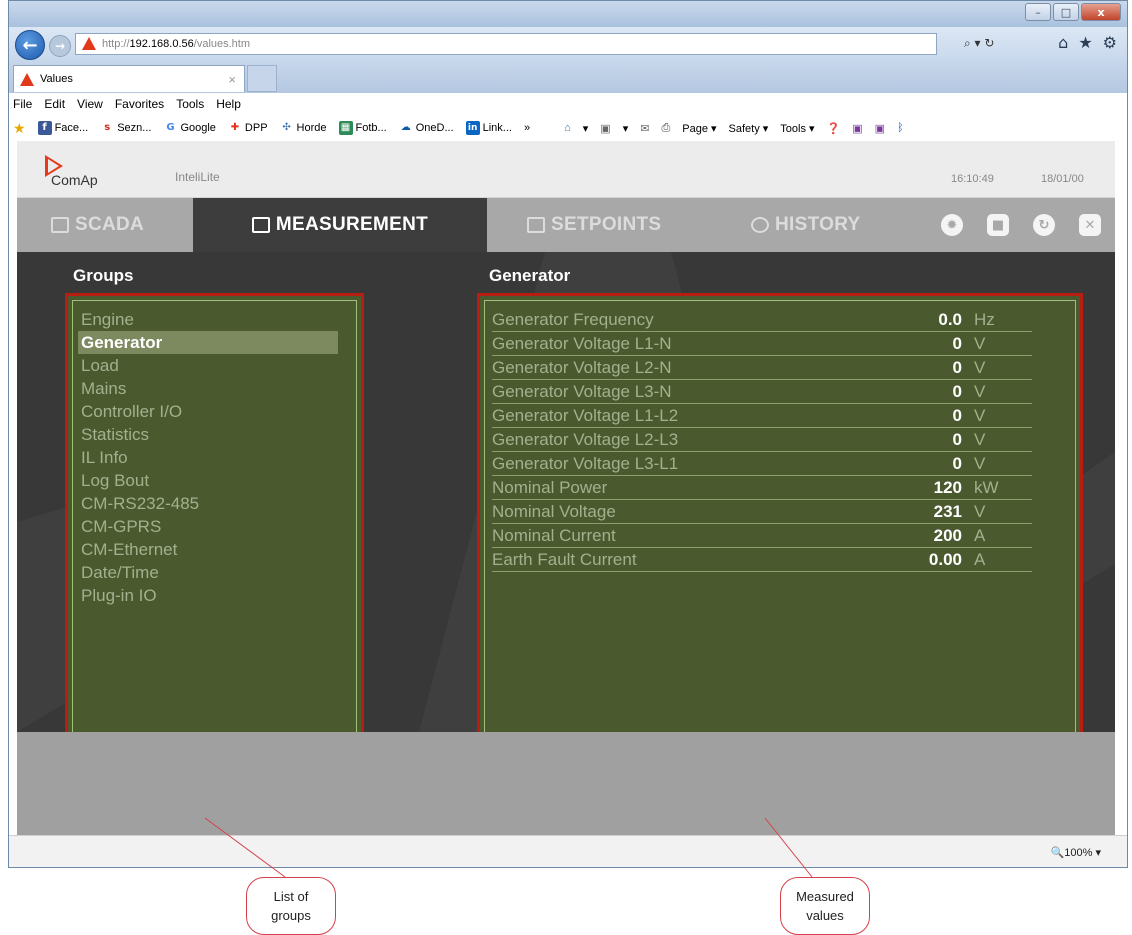  I want to click on more-favorites-chevron-icon: », so click(527, 128).